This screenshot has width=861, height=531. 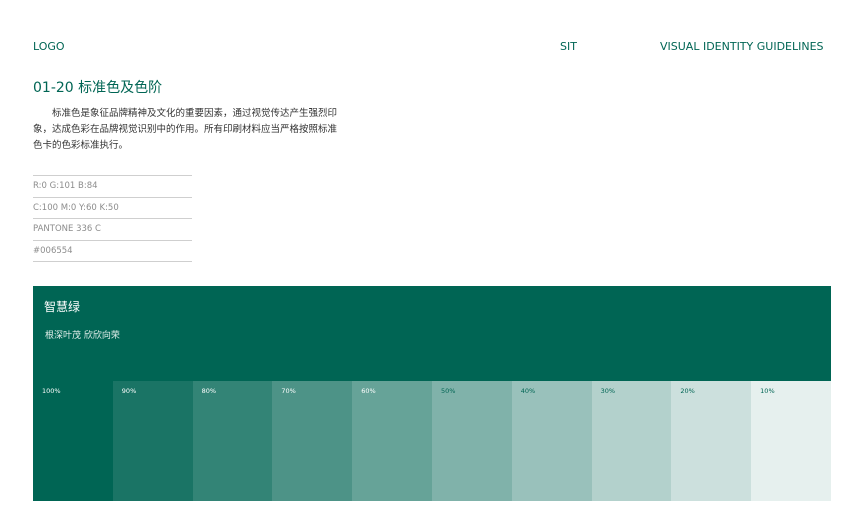 What do you see at coordinates (551, 441) in the screenshot?
I see `tint-swatch: 40%` at bounding box center [551, 441].